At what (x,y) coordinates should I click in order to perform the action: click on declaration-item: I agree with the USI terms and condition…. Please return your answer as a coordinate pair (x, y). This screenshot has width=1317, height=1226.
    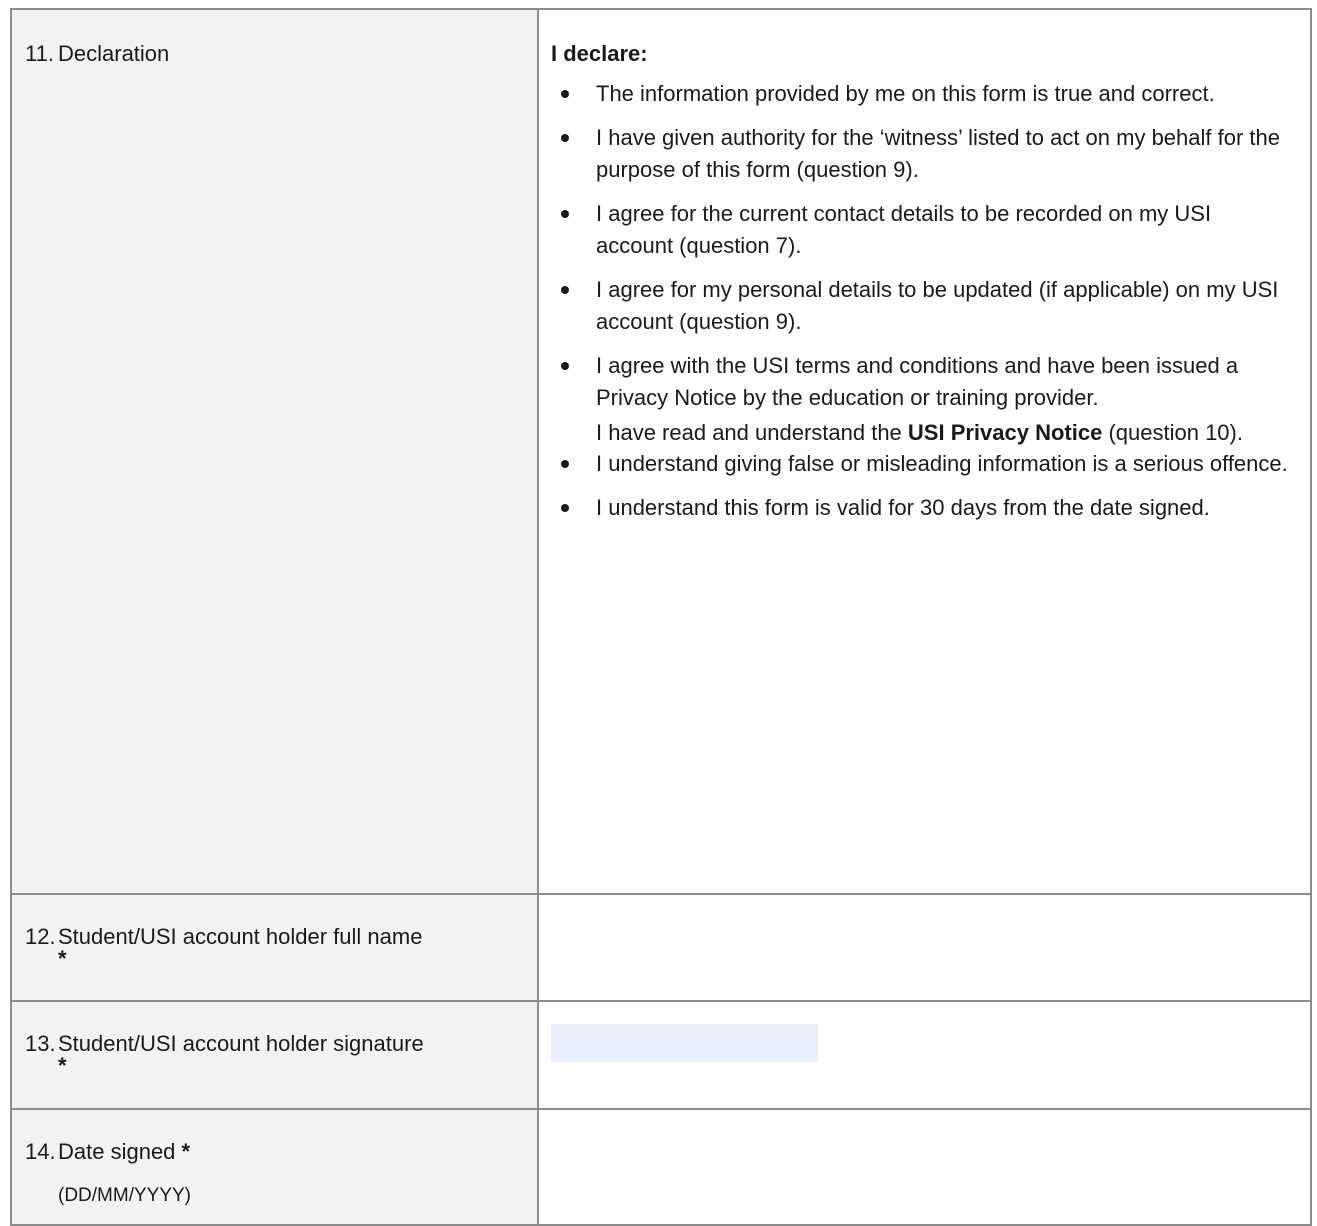
    Looking at the image, I should click on (924, 382).